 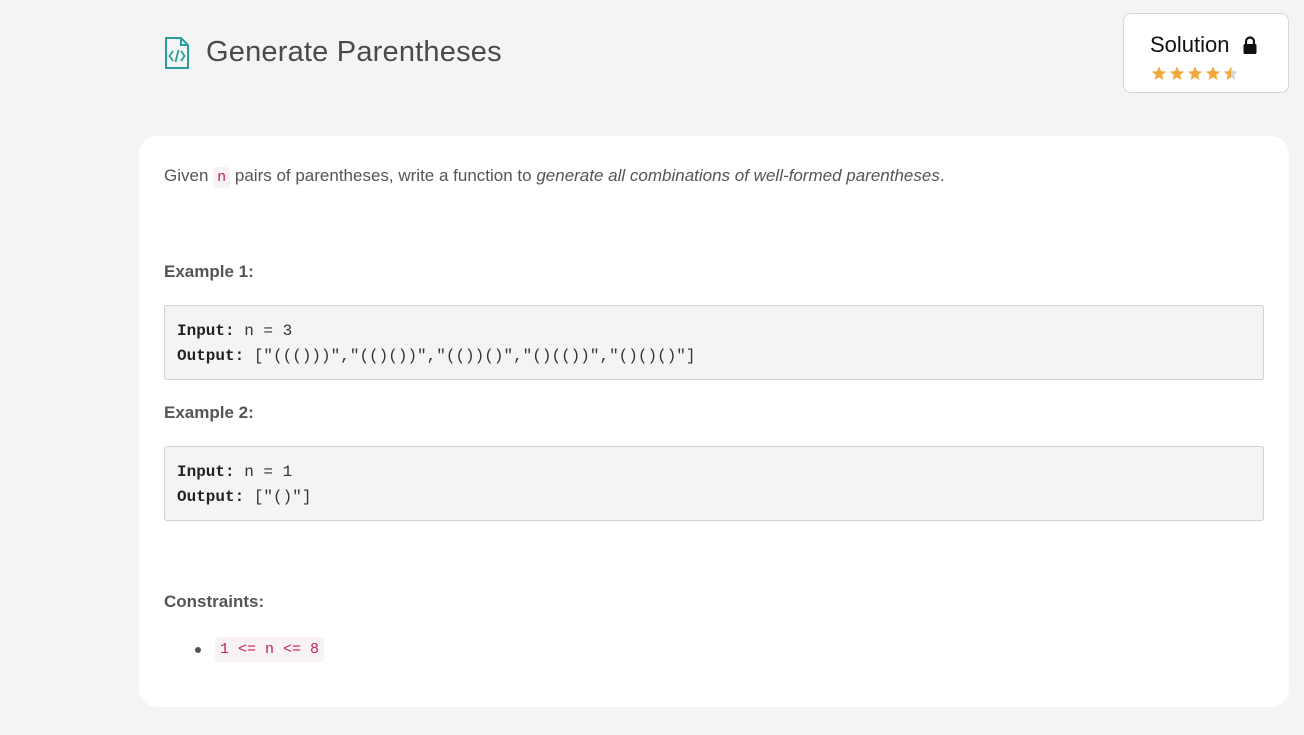 I want to click on bullet-icon, so click(x=198, y=649).